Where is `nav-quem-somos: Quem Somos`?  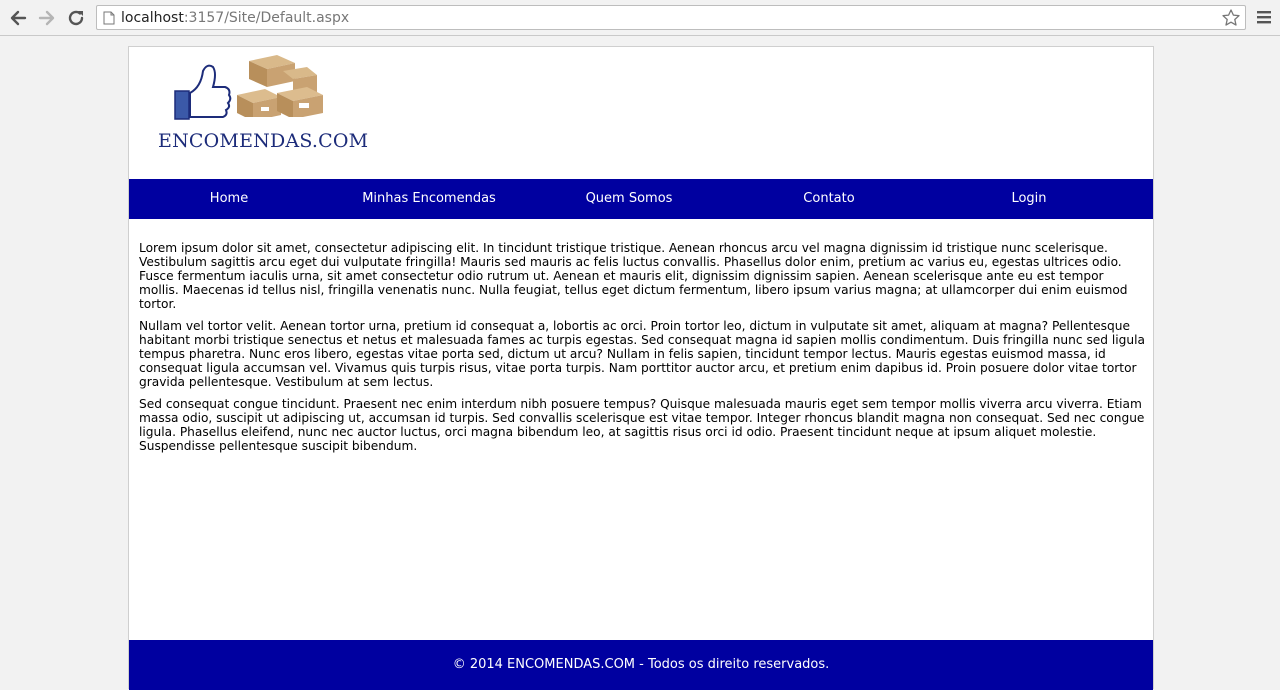
nav-quem-somos: Quem Somos is located at coordinates (629, 199).